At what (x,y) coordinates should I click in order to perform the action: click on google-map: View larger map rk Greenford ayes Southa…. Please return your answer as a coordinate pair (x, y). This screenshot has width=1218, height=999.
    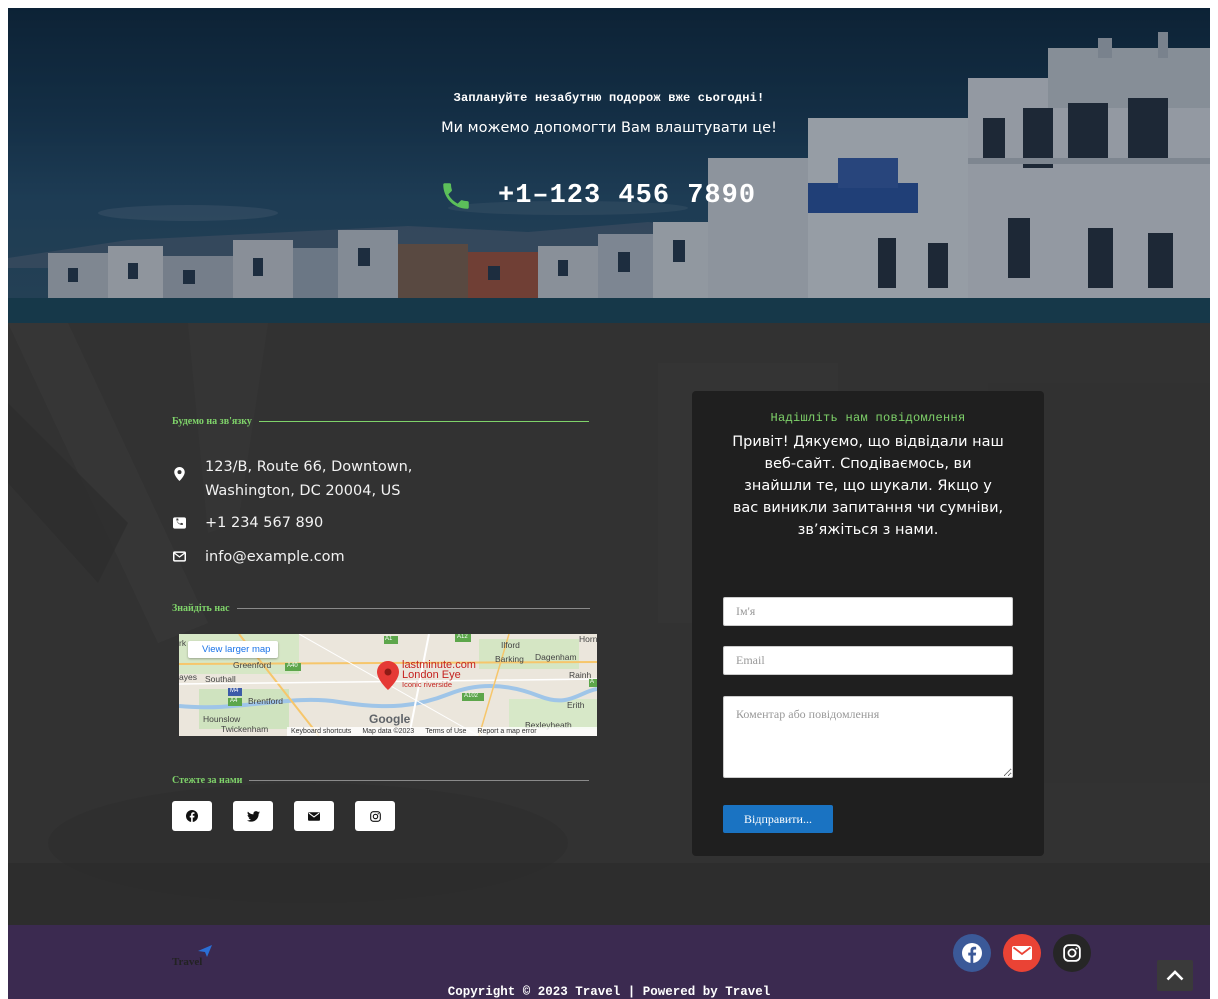
    Looking at the image, I should click on (388, 685).